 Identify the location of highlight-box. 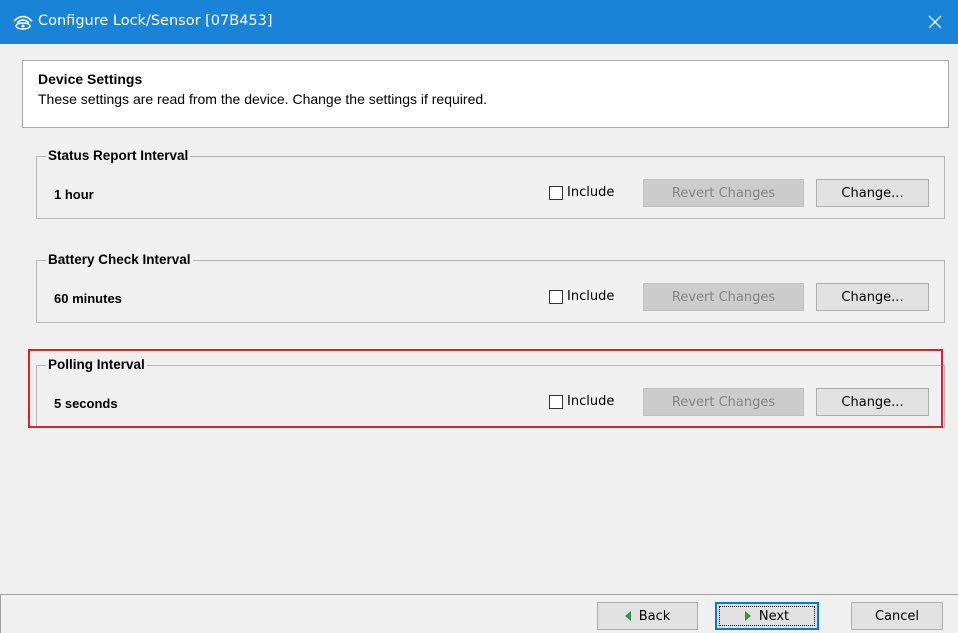
(485, 388).